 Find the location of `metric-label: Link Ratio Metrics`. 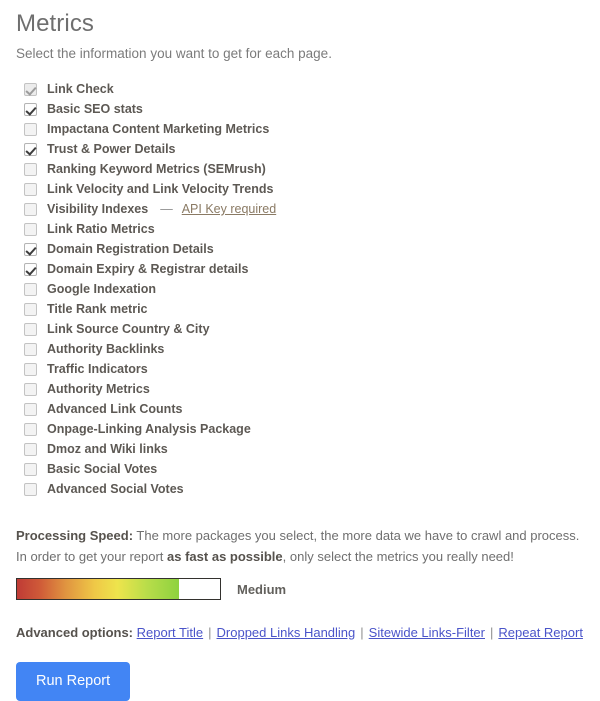

metric-label: Link Ratio Metrics is located at coordinates (101, 229).